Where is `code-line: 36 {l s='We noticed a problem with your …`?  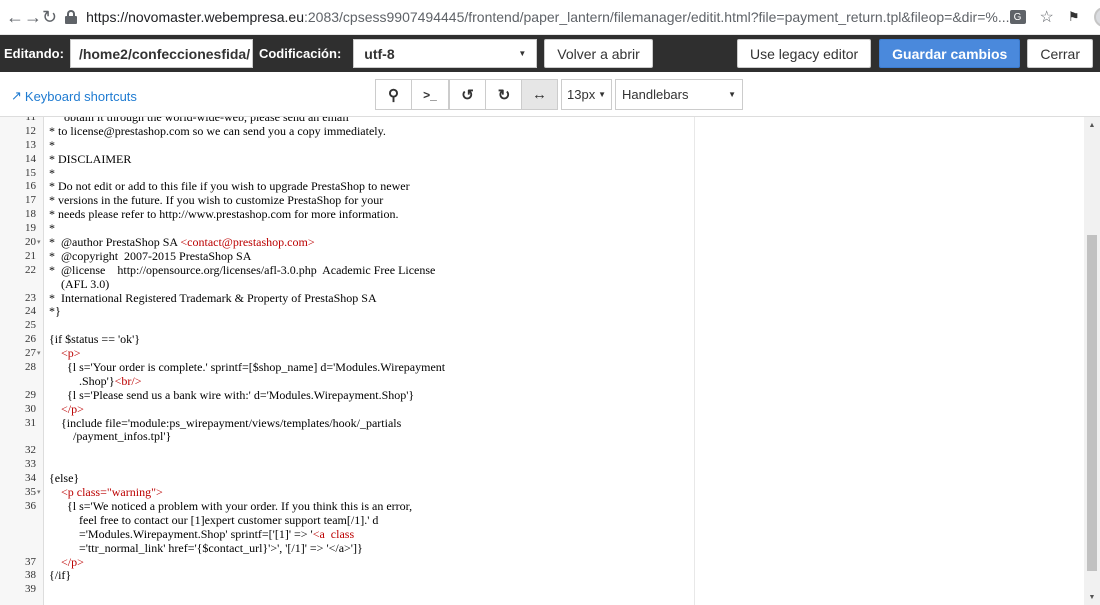 code-line: 36 {l s='We noticed a problem with your … is located at coordinates (542, 506).